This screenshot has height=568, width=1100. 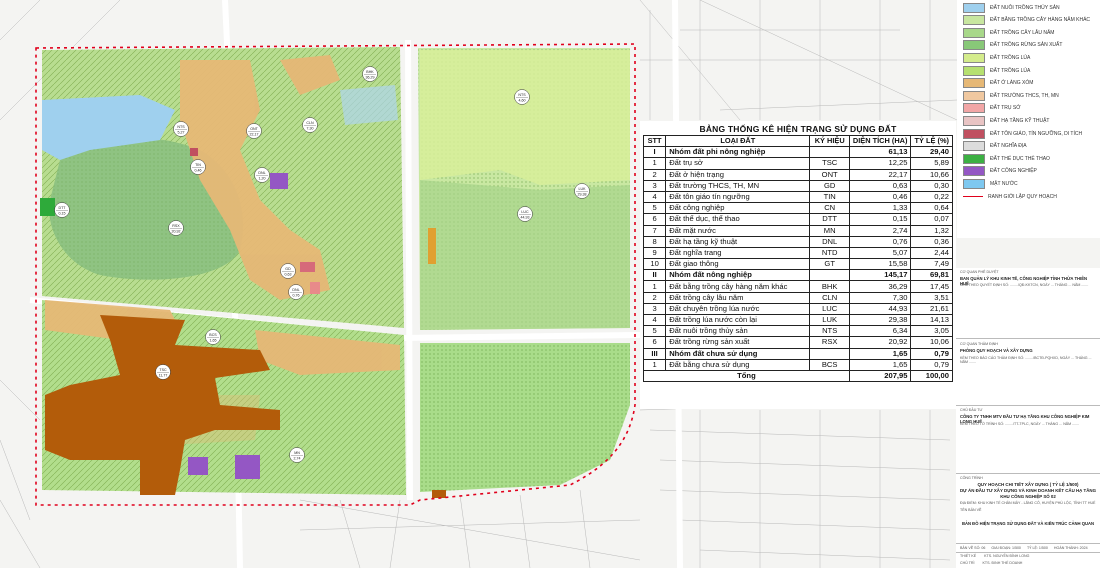 What do you see at coordinates (1020, 158) in the screenshot?
I see `legend-label: ĐẤT THỂ DỤC THỂ THAO` at bounding box center [1020, 158].